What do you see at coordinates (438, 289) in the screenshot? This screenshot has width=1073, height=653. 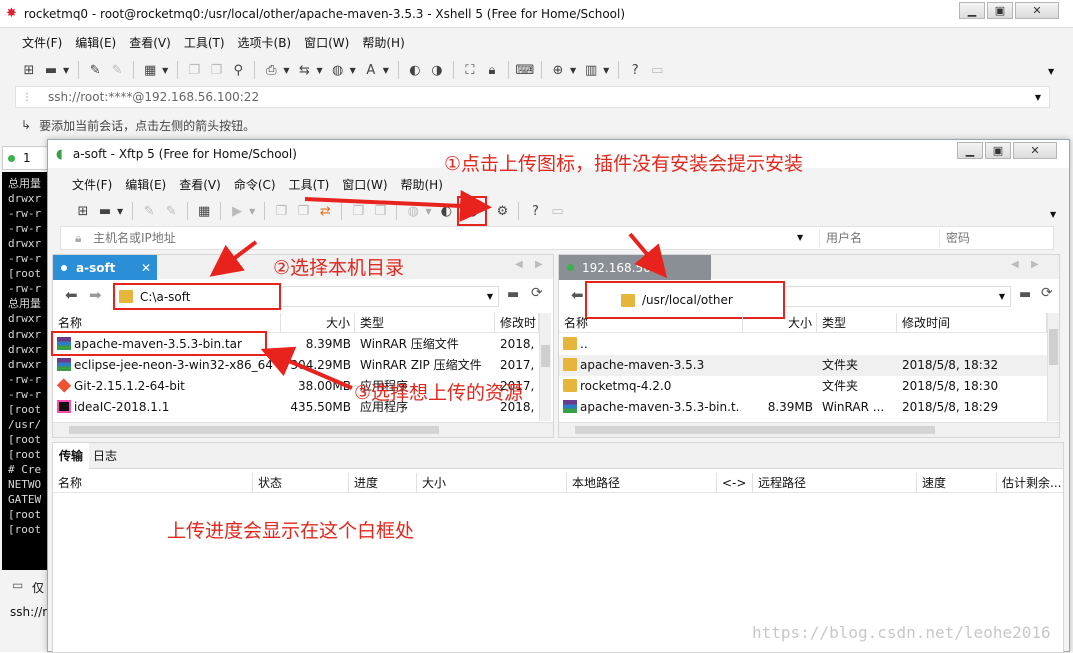 I see `annotation-arrows` at bounding box center [438, 289].